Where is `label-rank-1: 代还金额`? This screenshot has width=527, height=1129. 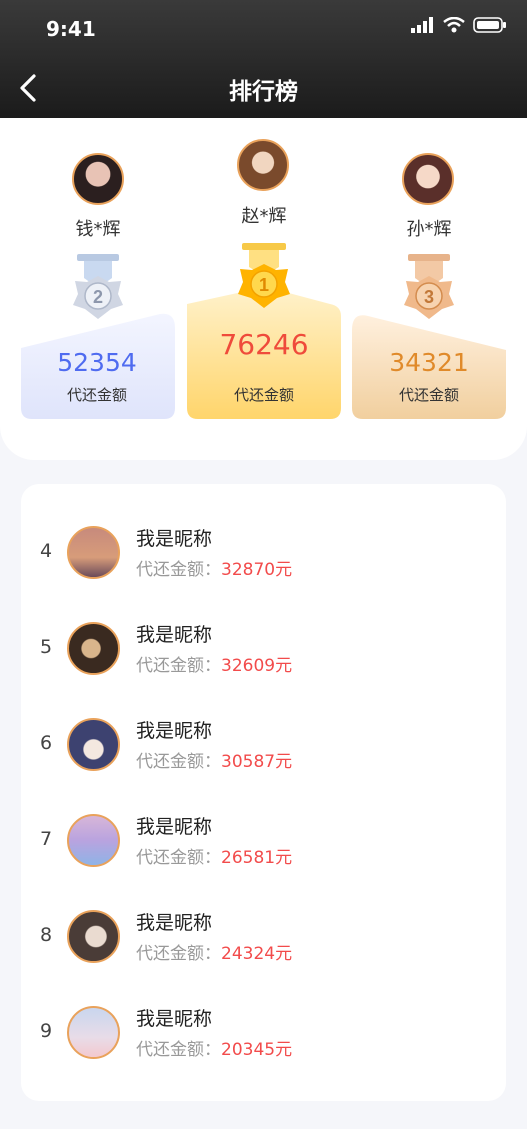 label-rank-1: 代还金额 is located at coordinates (263, 395).